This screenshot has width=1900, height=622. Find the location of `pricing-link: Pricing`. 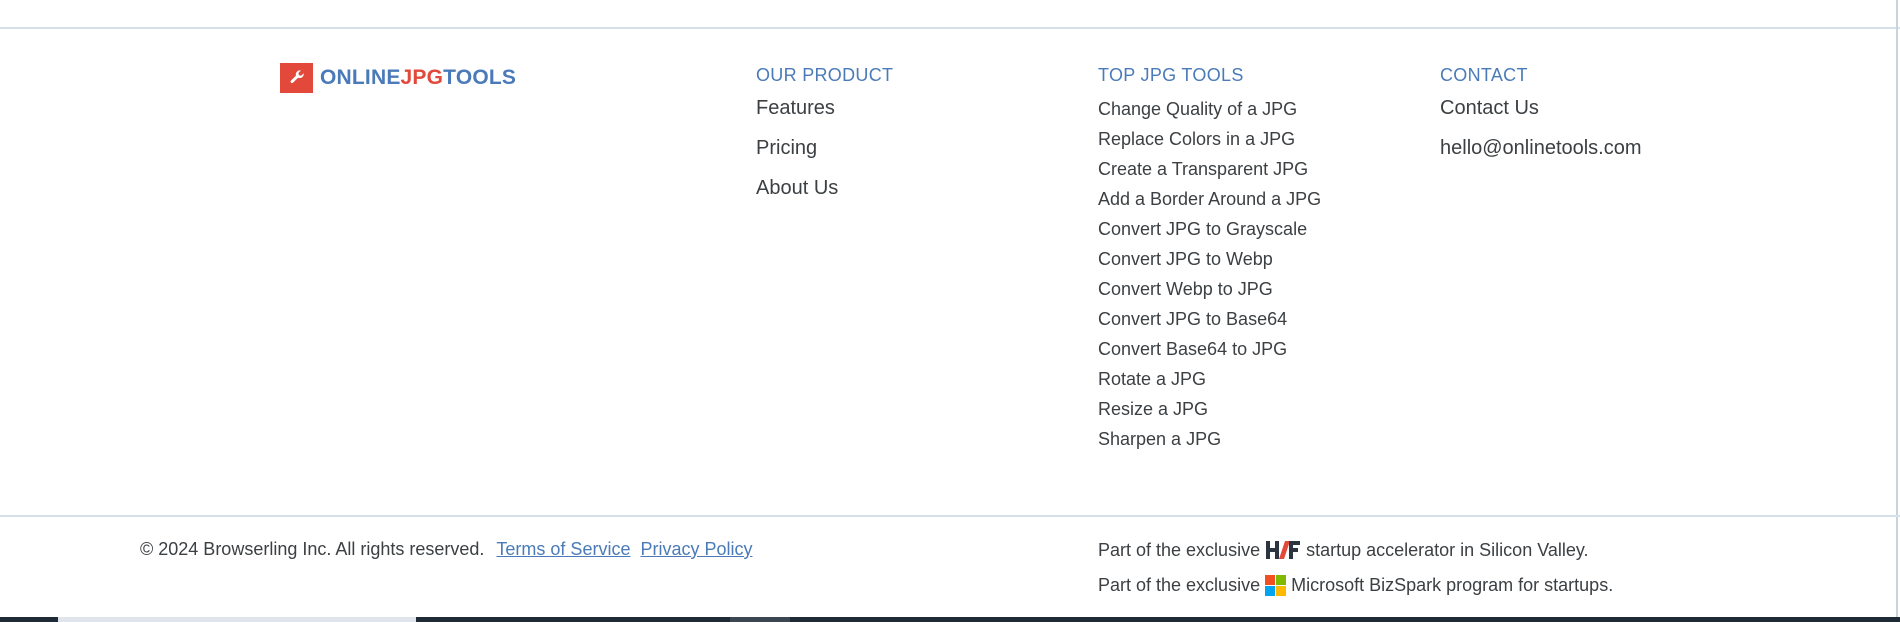

pricing-link: Pricing is located at coordinates (824, 148).